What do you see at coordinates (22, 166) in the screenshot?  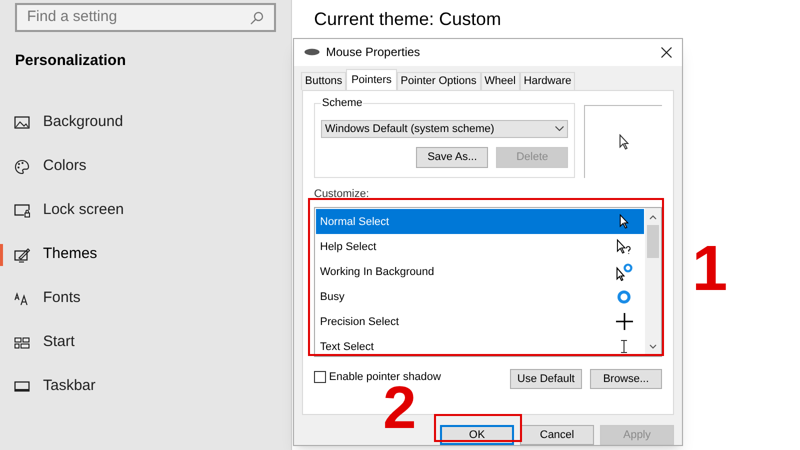 I see `palette-icon` at bounding box center [22, 166].